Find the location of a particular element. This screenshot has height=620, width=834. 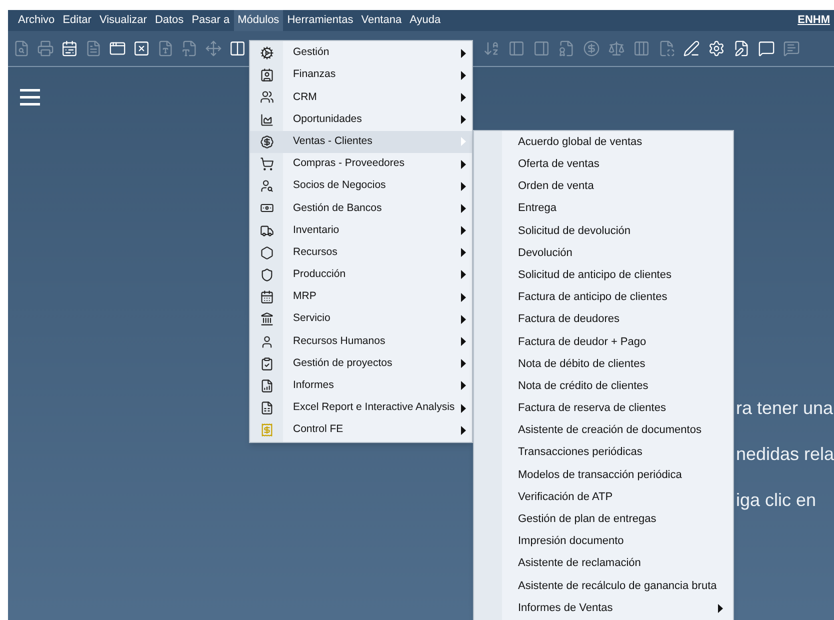

menu-bar-item: Visualizar is located at coordinates (123, 20).